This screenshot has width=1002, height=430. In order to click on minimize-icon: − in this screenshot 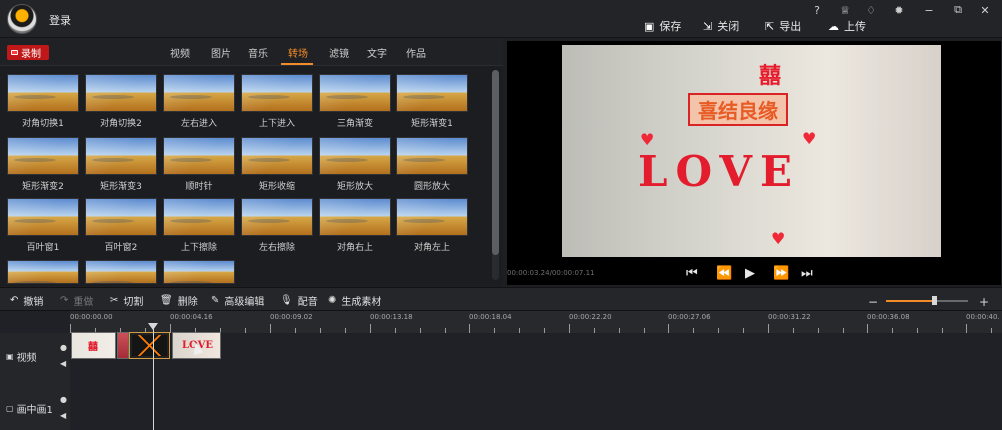, I will do `click(929, 10)`.